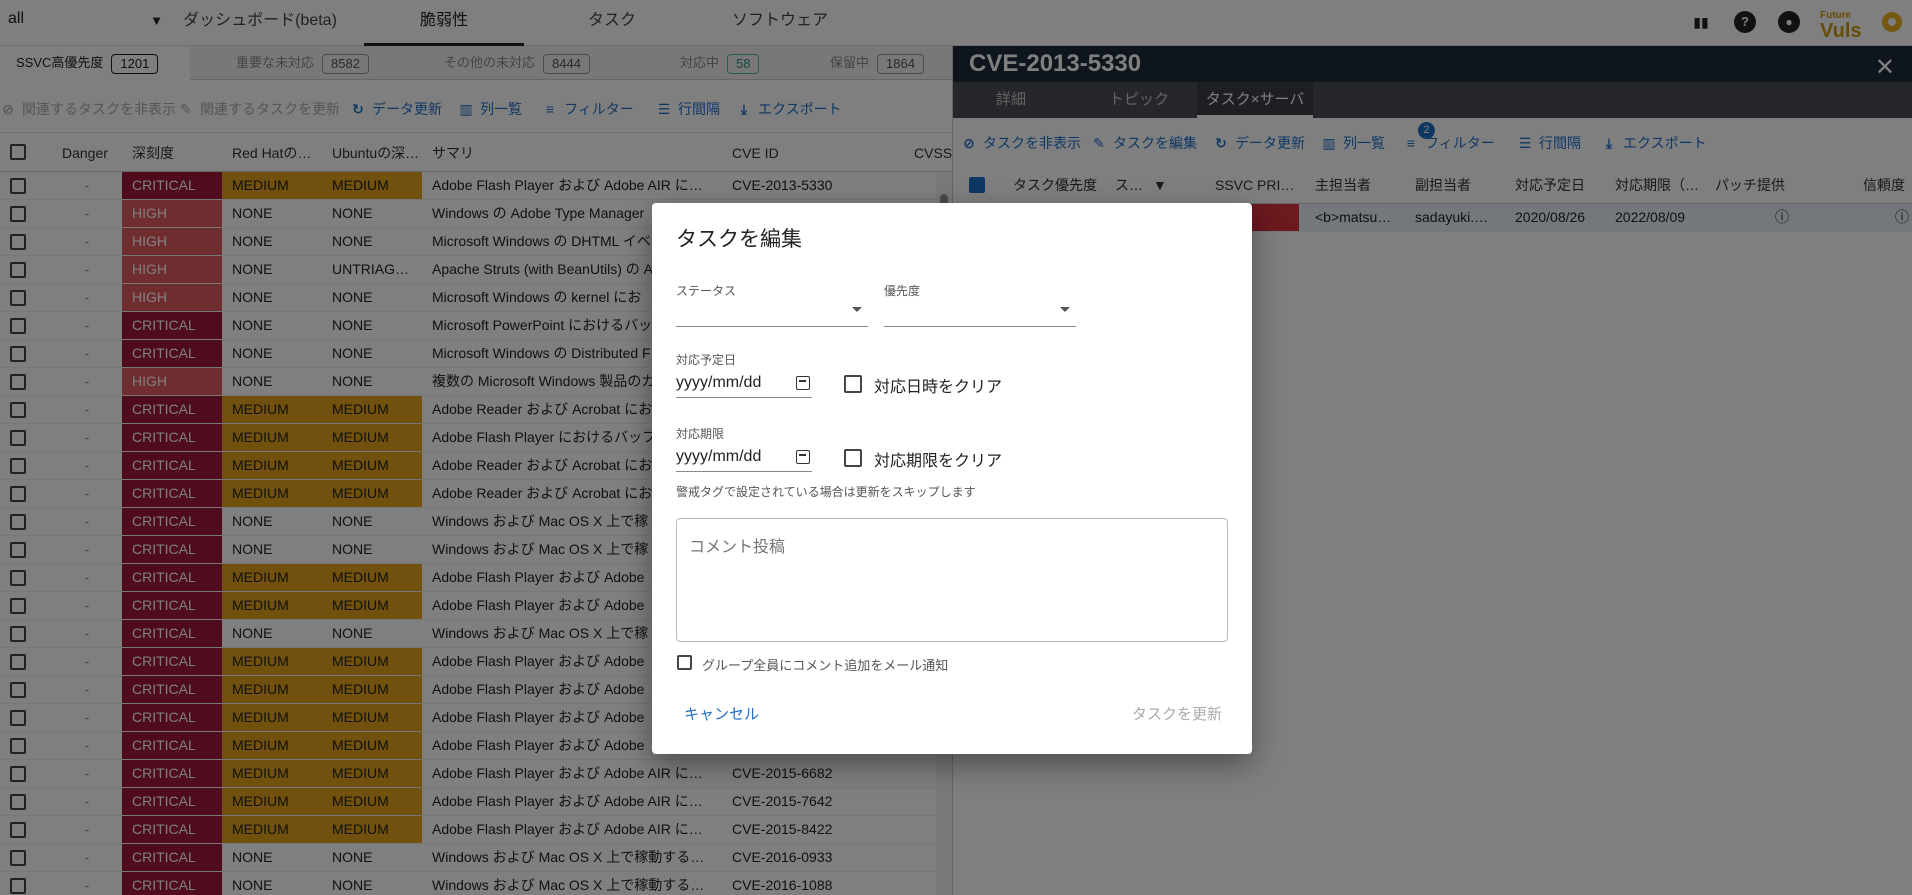 The width and height of the screenshot is (1912, 895). Describe the element at coordinates (938, 461) in the screenshot. I see `clear-due-date-label: 対応期限をクリア` at that location.